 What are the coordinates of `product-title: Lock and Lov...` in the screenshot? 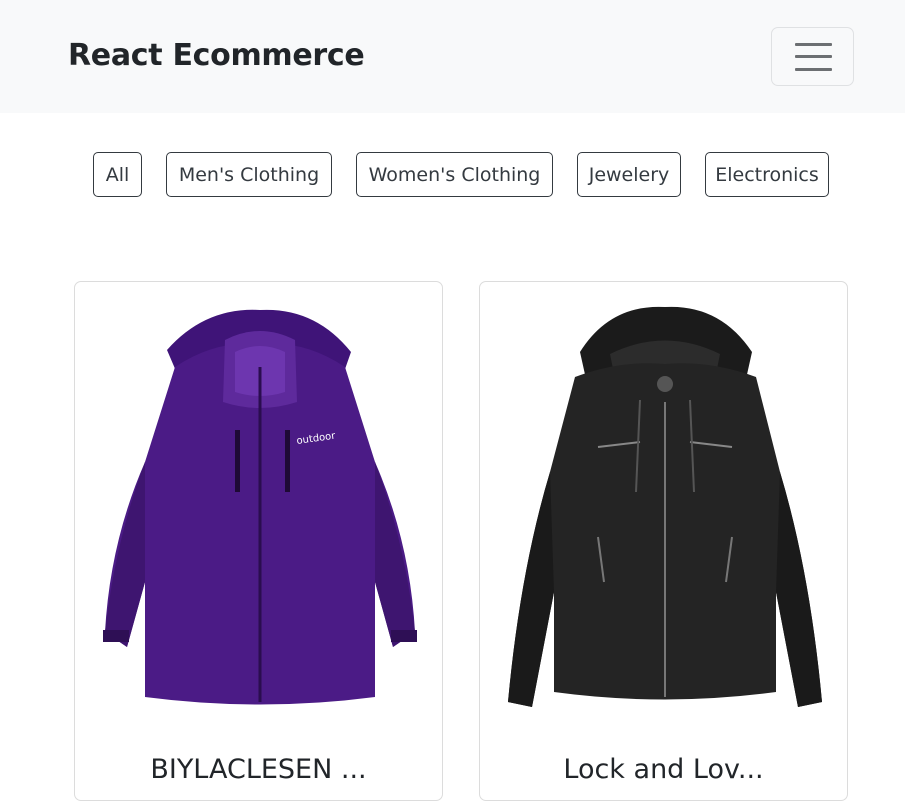 It's located at (663, 769).